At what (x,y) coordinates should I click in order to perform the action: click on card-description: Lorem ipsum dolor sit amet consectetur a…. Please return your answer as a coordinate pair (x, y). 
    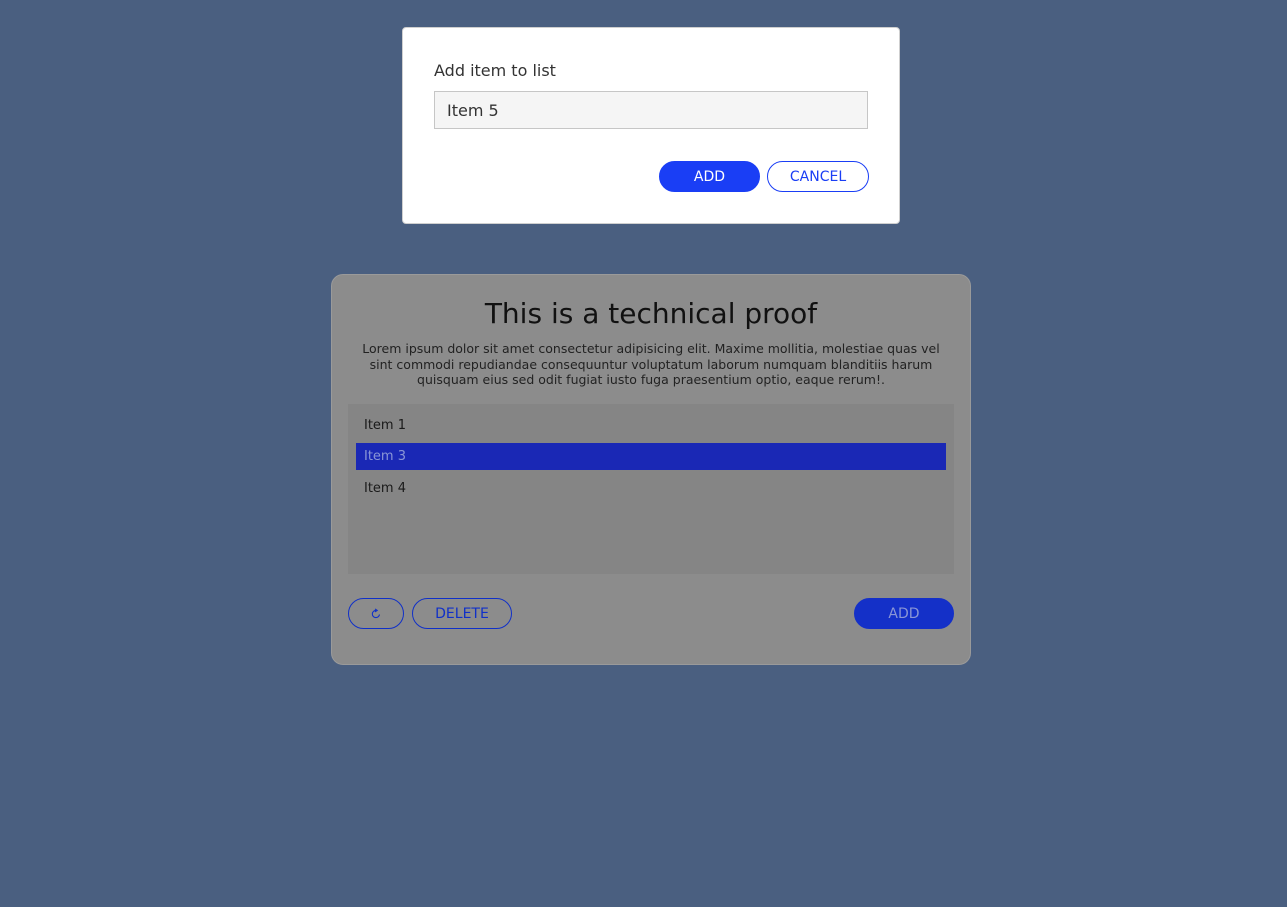
    Looking at the image, I should click on (651, 364).